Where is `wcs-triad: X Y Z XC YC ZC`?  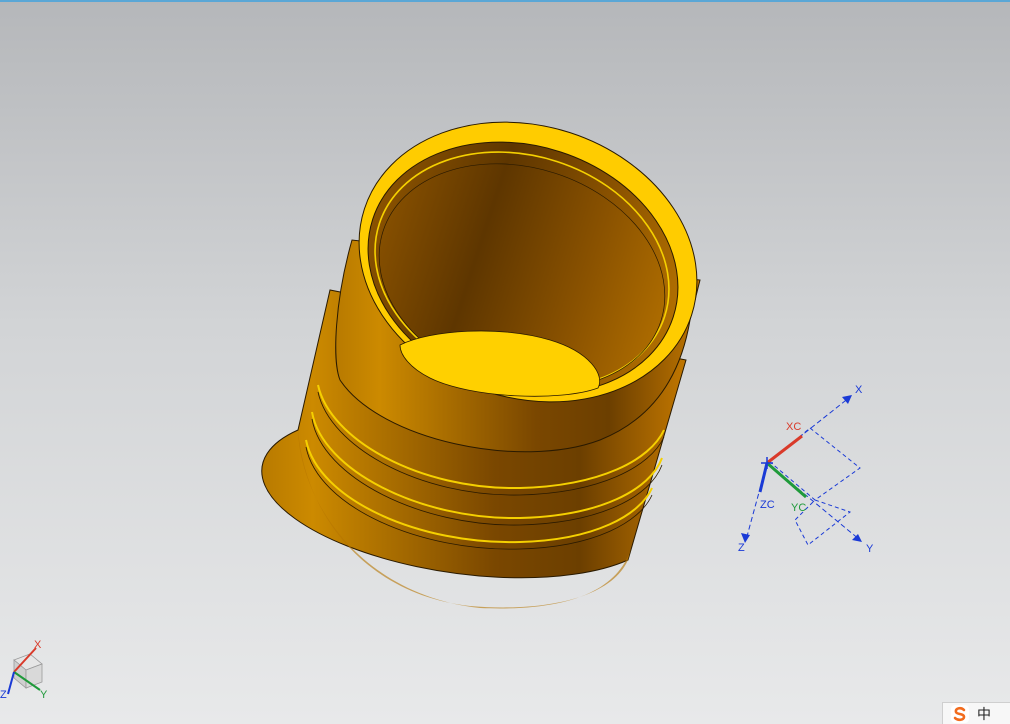
wcs-triad: X Y Z XC YC ZC is located at coordinates (806, 469).